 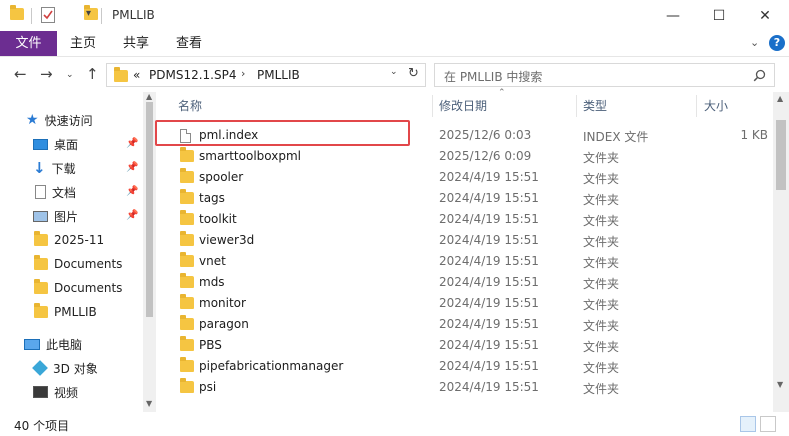 I want to click on status-bar: 40 个项目, so click(x=394, y=424).